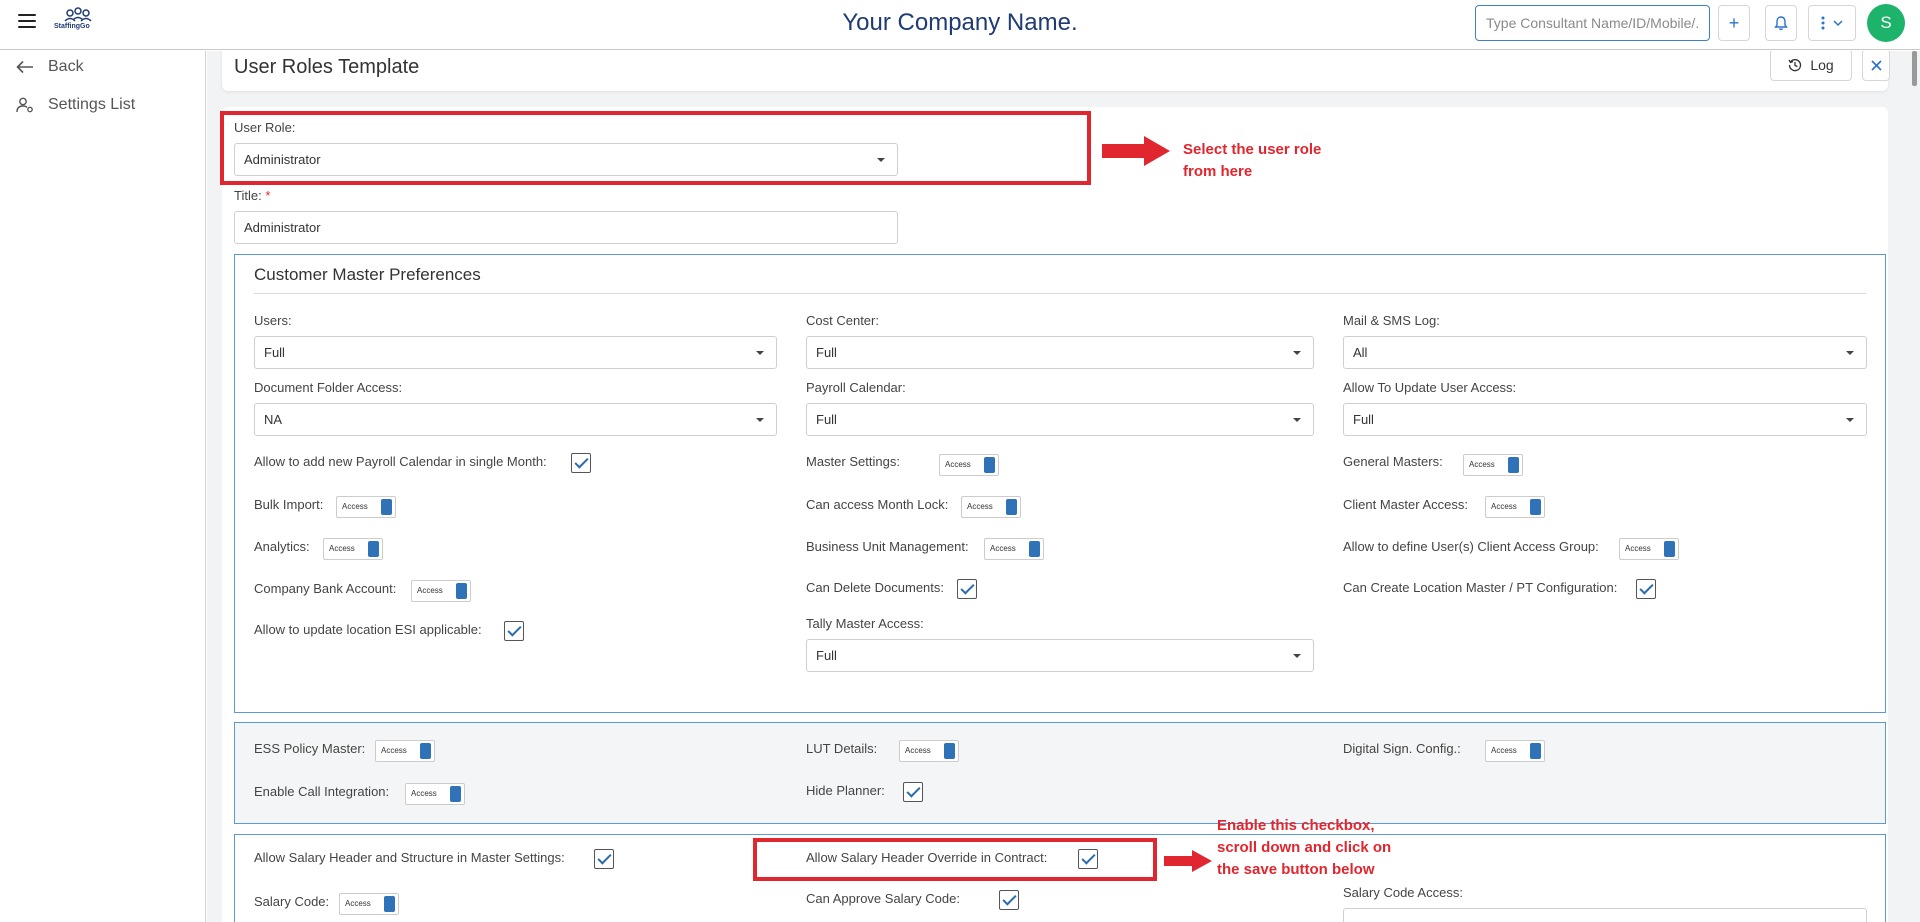 The height and width of the screenshot is (922, 1920). I want to click on menu-icon, so click(27, 21).